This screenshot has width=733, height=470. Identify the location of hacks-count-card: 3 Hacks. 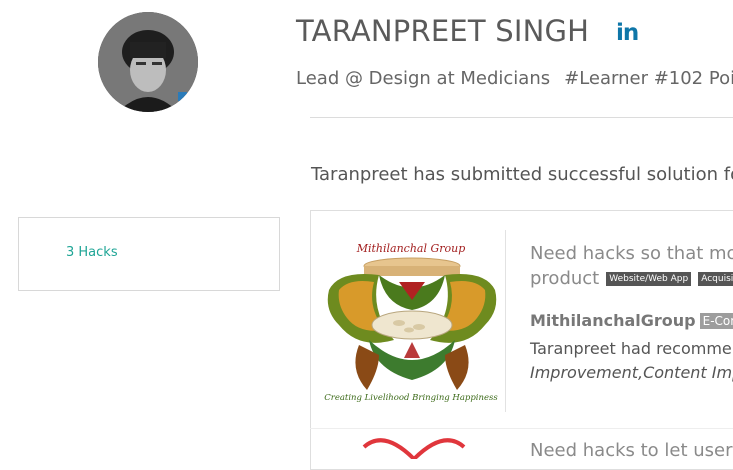
(149, 254).